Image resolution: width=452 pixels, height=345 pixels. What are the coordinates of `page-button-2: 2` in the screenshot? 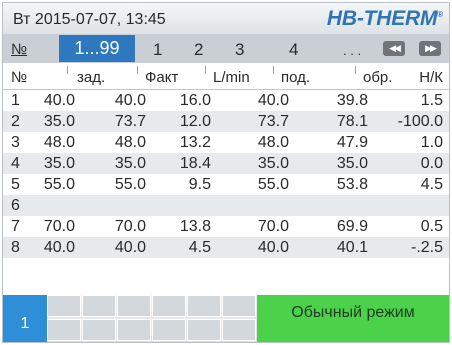 It's located at (198, 50).